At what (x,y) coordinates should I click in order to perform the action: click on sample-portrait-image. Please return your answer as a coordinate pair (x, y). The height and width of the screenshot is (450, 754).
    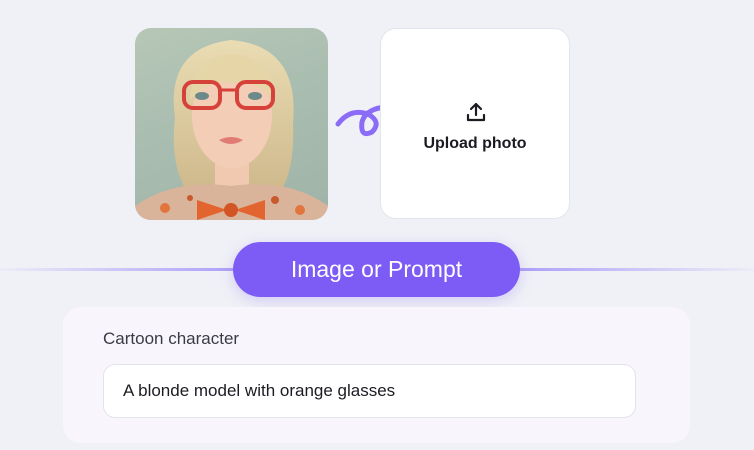
    Looking at the image, I should click on (231, 124).